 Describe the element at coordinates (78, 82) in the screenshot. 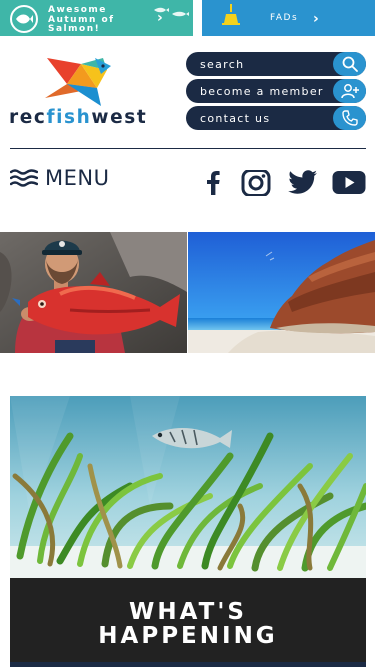

I see `logo-fish-mark` at that location.